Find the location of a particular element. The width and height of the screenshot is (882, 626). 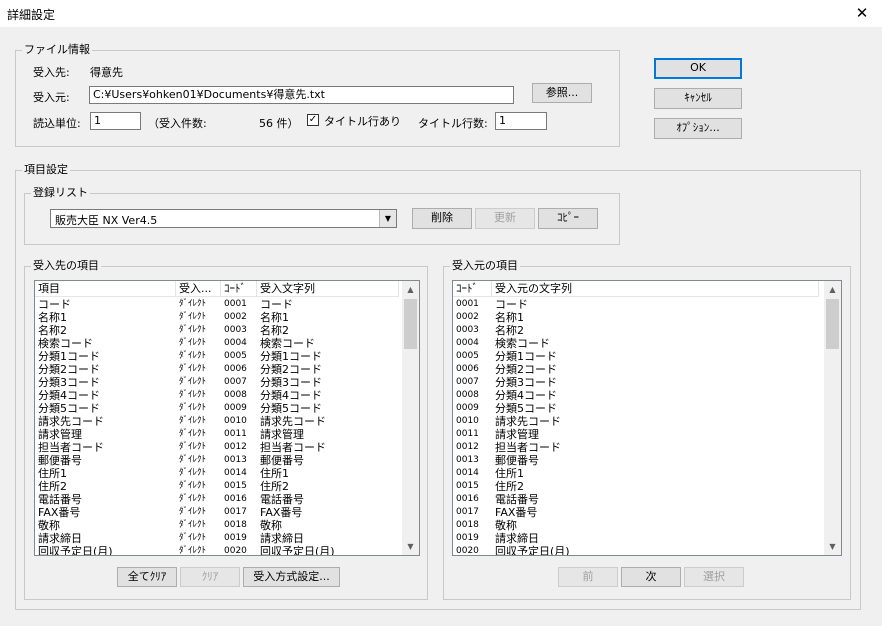

table-row: 請求先コード ﾀﾞｲﾚｸﾄ 0010 請求先コード is located at coordinates (217, 421).